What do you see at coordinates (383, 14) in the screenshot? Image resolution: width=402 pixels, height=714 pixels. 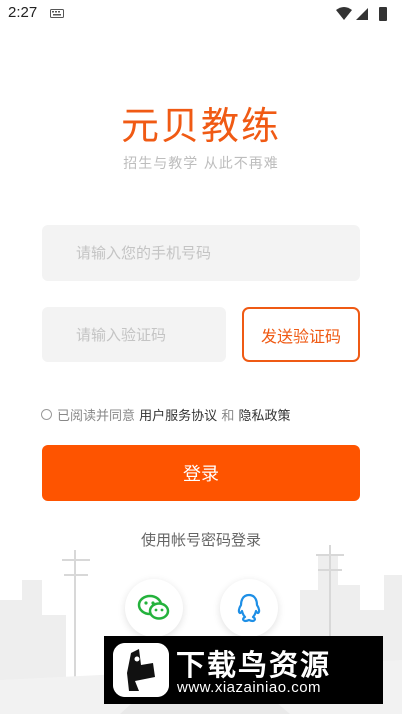 I see `battery-icon` at bounding box center [383, 14].